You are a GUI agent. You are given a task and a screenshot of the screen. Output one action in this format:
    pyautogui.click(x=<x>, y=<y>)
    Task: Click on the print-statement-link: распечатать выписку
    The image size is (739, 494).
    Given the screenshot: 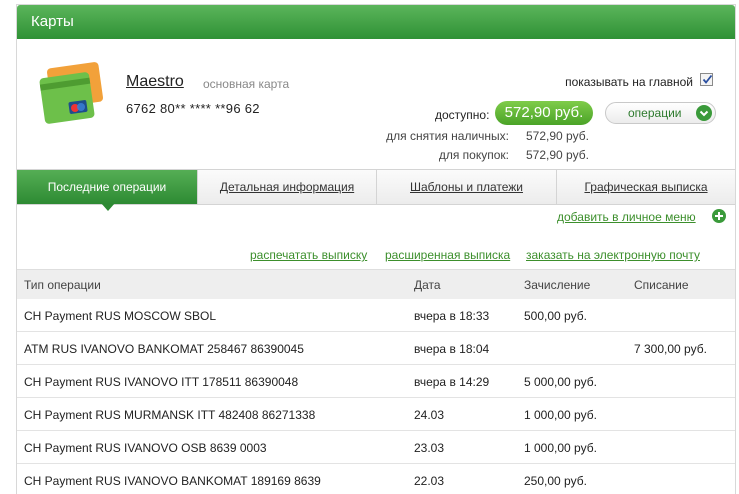 What is the action you would take?
    pyautogui.click(x=308, y=255)
    